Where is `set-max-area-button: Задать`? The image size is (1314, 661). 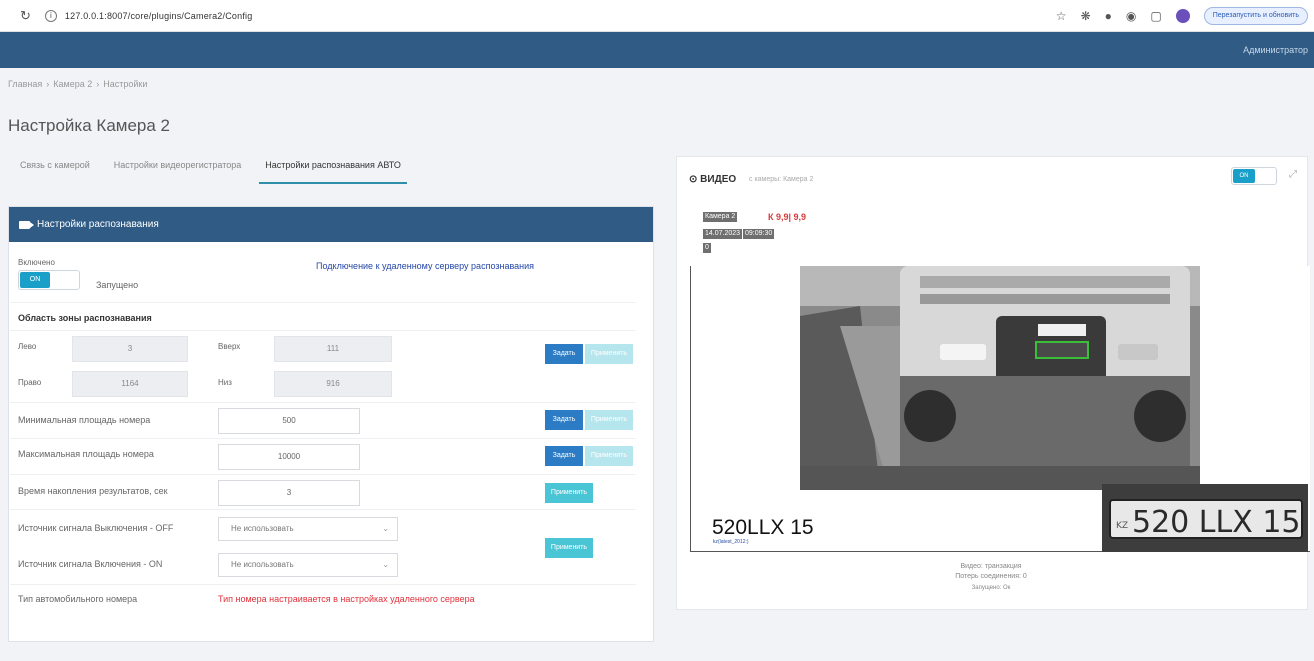 set-max-area-button: Задать is located at coordinates (564, 456).